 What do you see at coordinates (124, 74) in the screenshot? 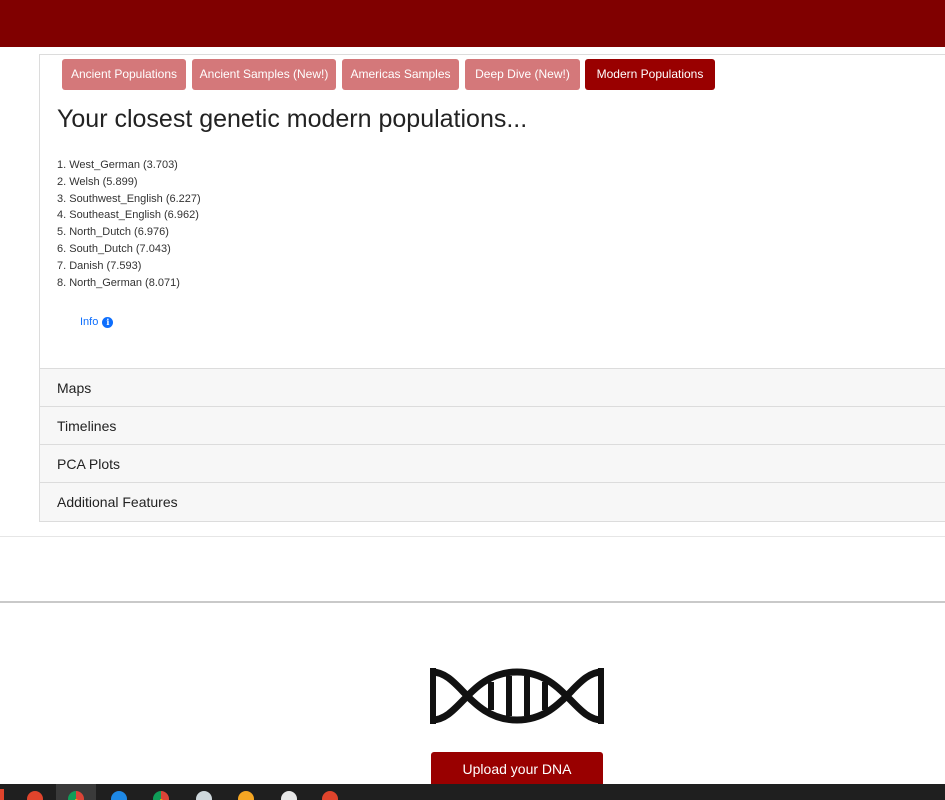
I see `tab-ancient-populations: Ancient Populations` at bounding box center [124, 74].